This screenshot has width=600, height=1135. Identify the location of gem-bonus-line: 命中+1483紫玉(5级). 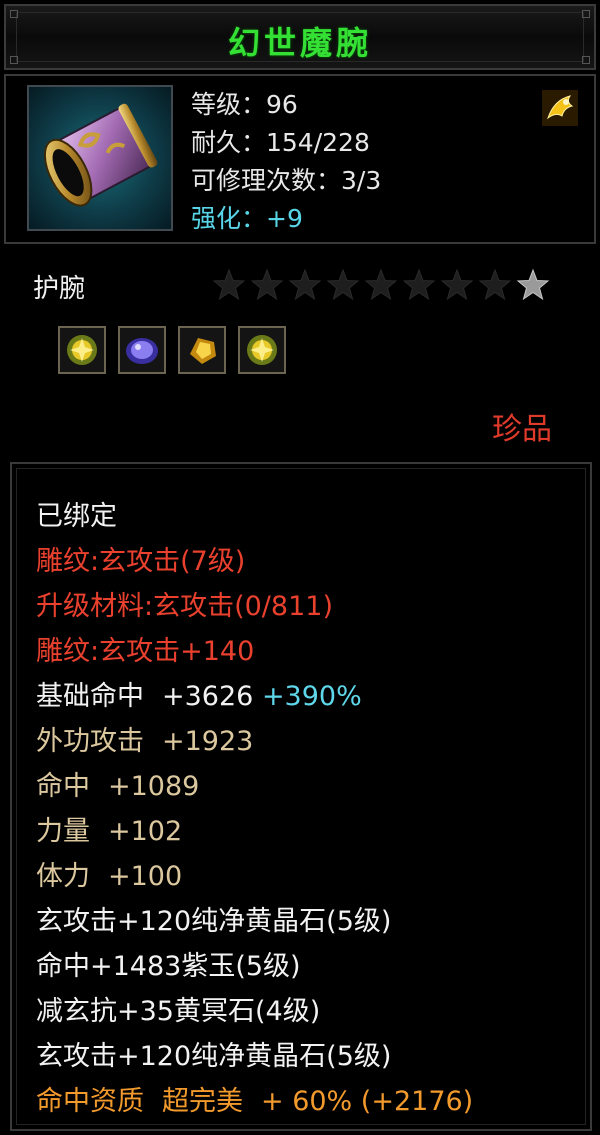
(168, 966).